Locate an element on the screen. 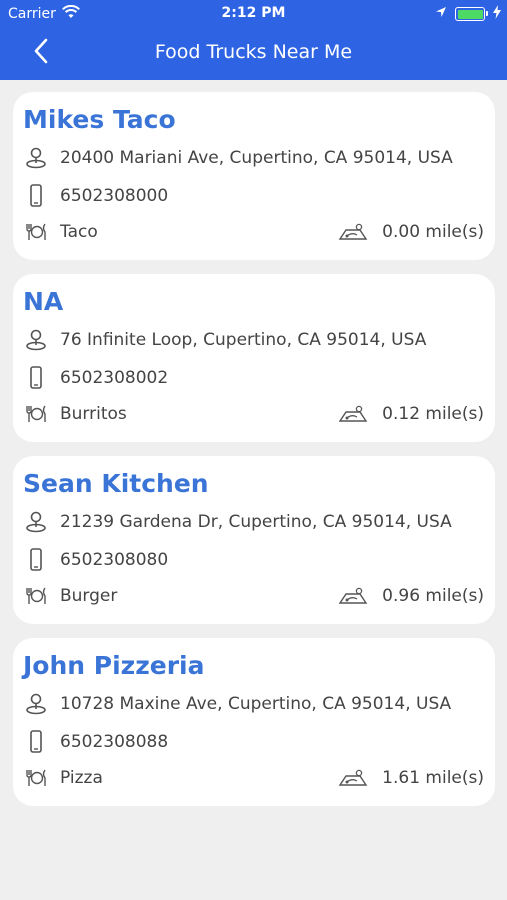 This screenshot has width=507, height=900. truck-food: Burger is located at coordinates (89, 596).